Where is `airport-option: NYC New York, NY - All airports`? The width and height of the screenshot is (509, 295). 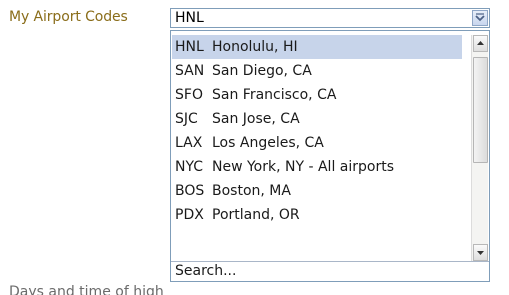
airport-option: NYC New York, NY - All airports is located at coordinates (317, 167).